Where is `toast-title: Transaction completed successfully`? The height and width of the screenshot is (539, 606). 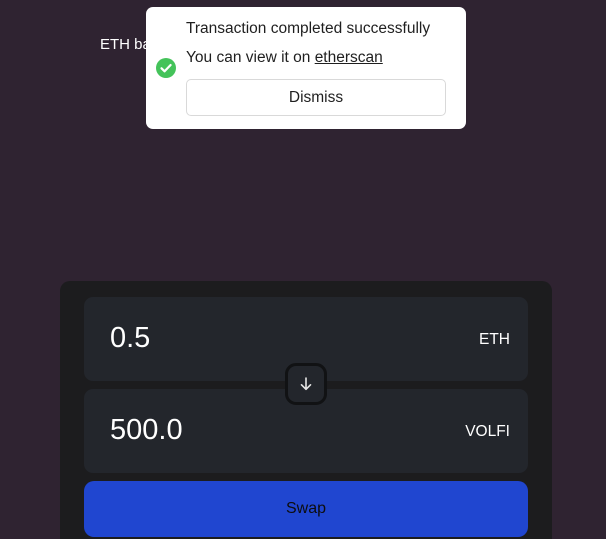
toast-title: Transaction completed successfully is located at coordinates (308, 28).